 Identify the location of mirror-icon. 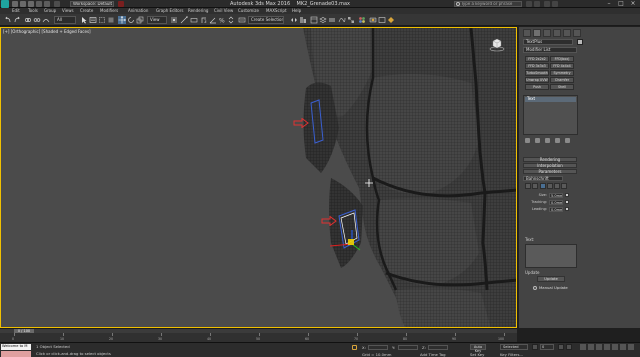
(294, 20).